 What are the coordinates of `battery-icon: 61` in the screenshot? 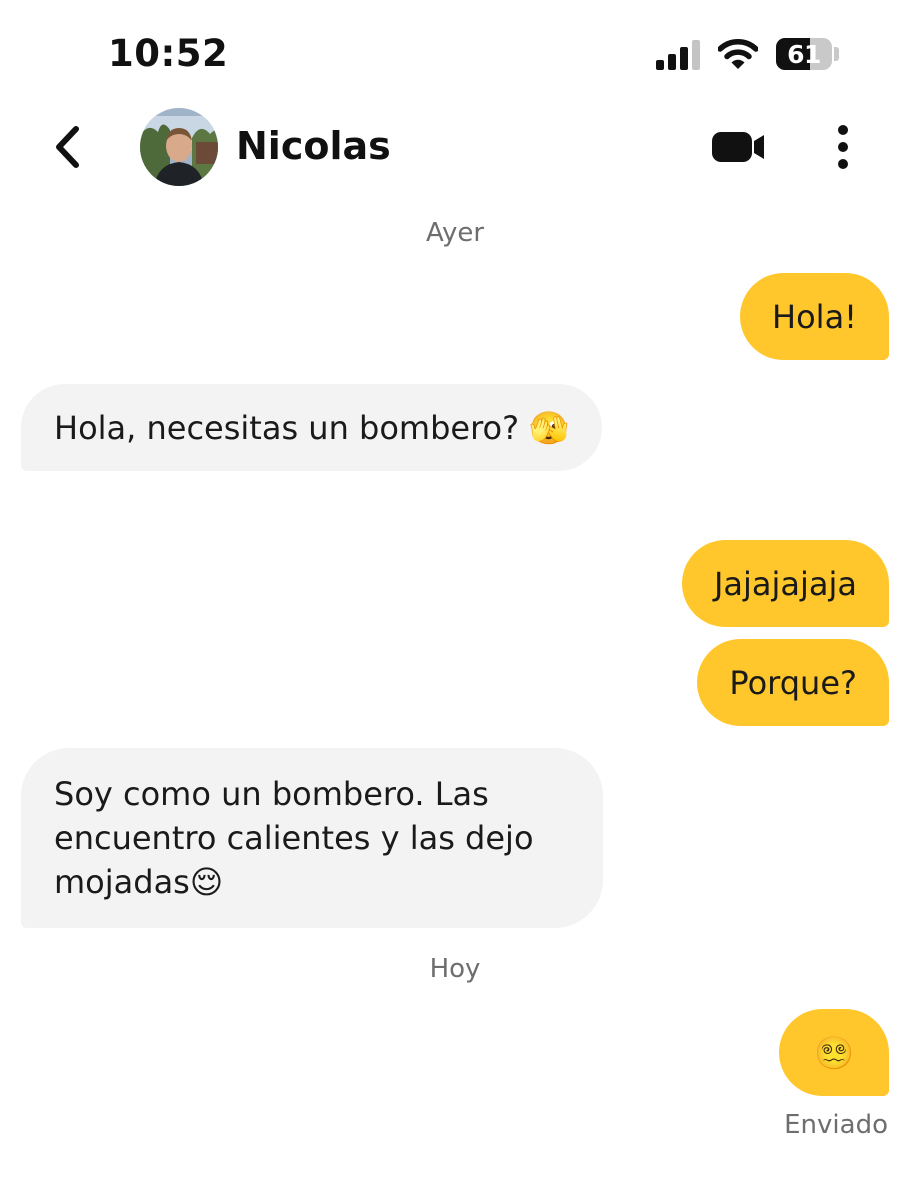 It's located at (804, 54).